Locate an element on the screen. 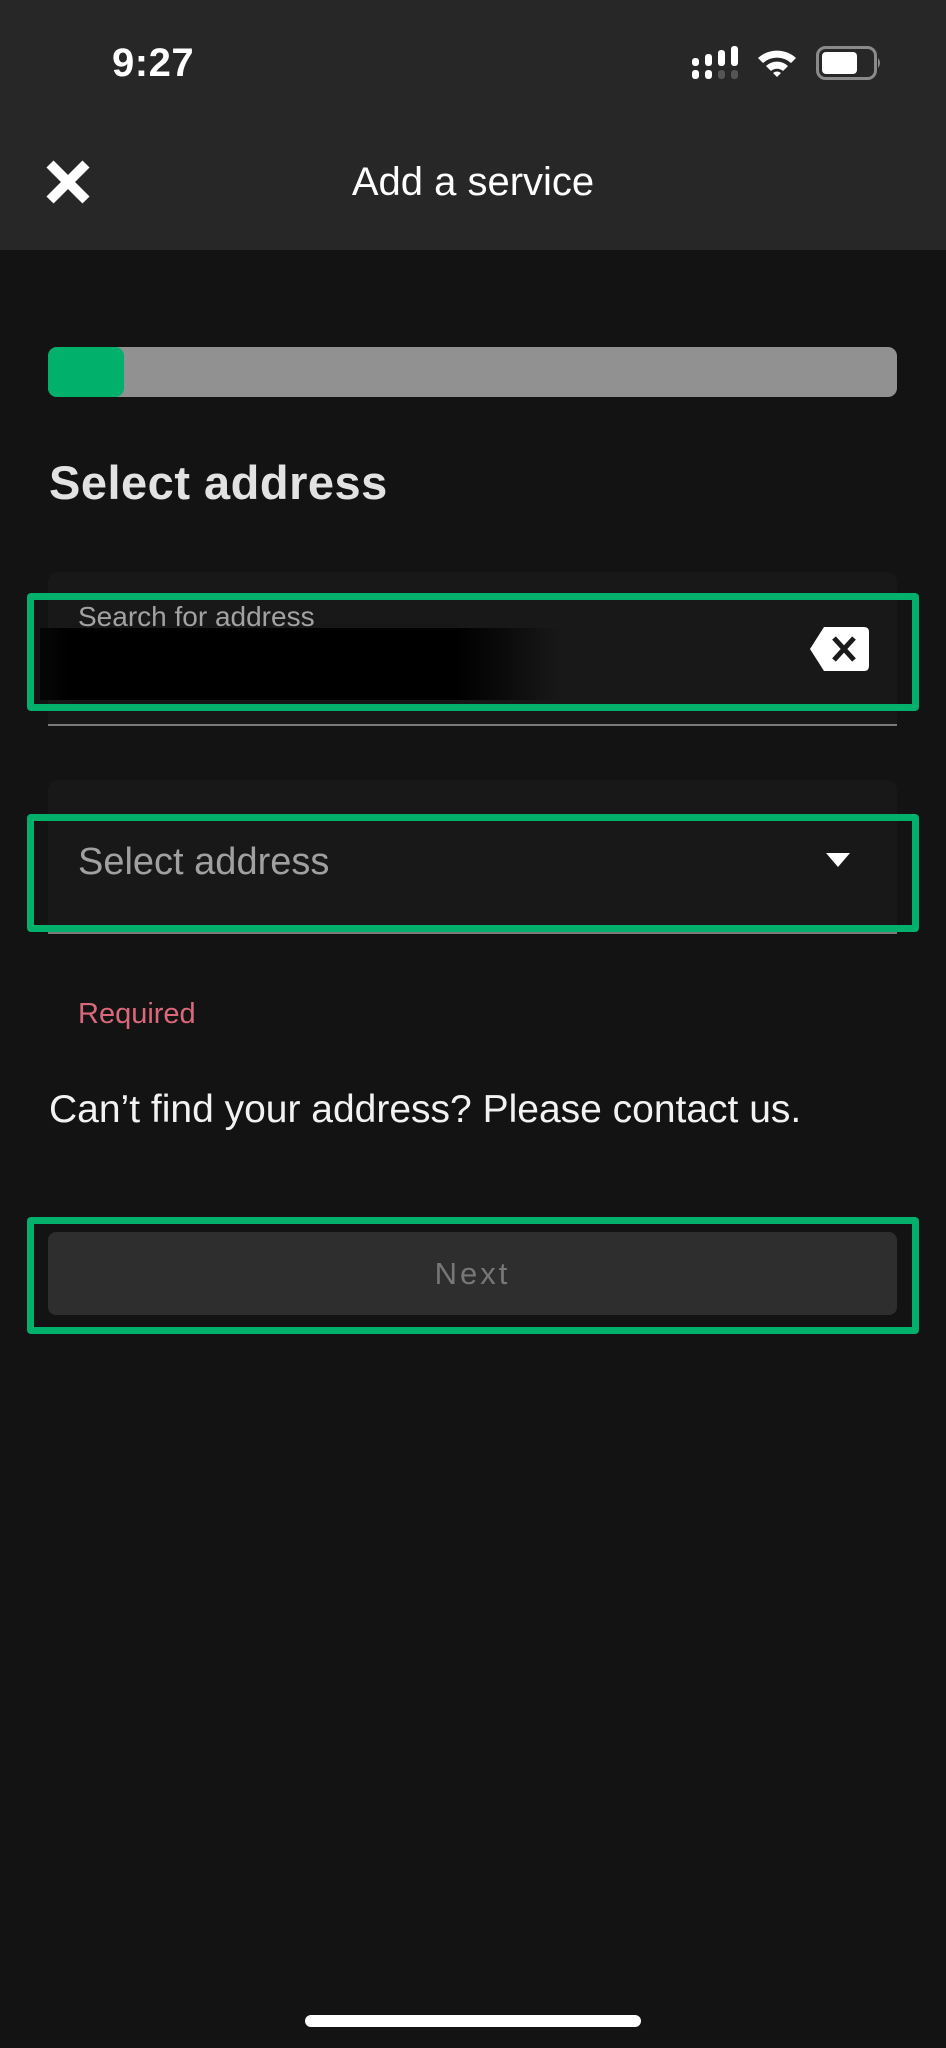 Image resolution: width=946 pixels, height=2048 pixels. app-header is located at coordinates (473, 125).